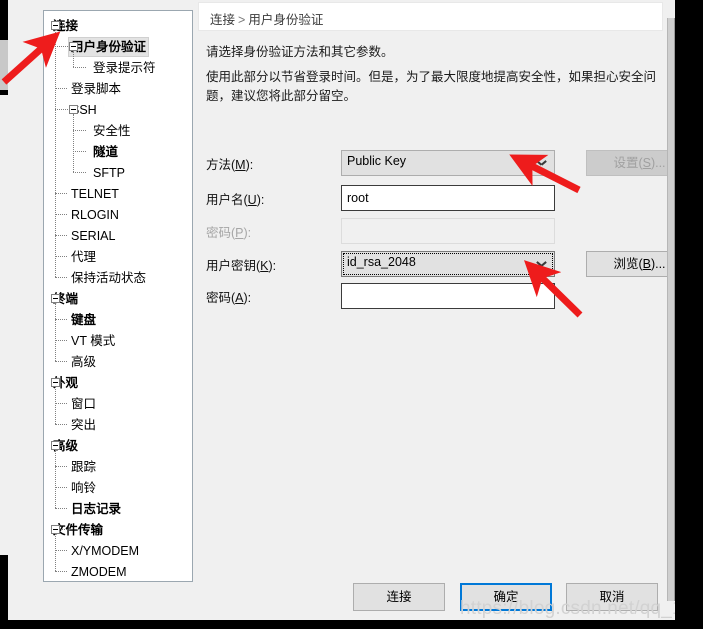 The width and height of the screenshot is (703, 629). Describe the element at coordinates (399, 597) in the screenshot. I see `connect-button: 连接` at that location.